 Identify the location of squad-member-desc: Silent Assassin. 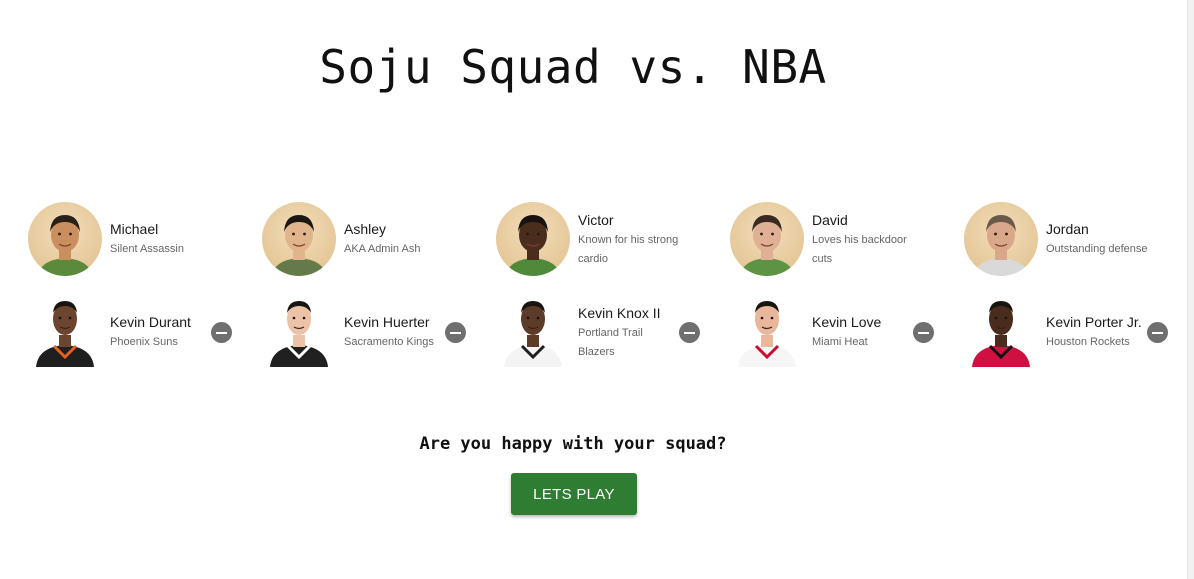
(147, 249).